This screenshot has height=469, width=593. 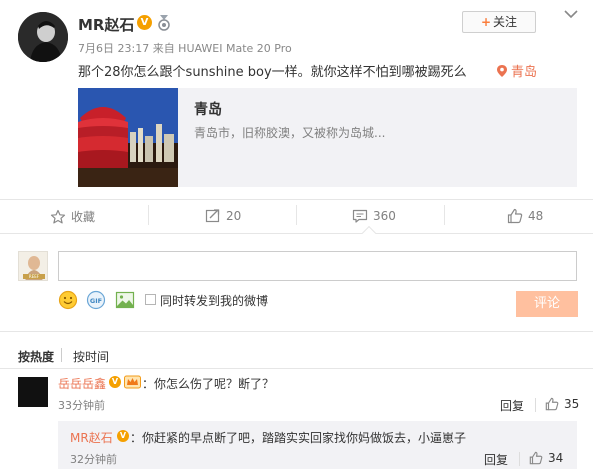 I want to click on sort-by-time-tab: 按时间, so click(x=91, y=356).